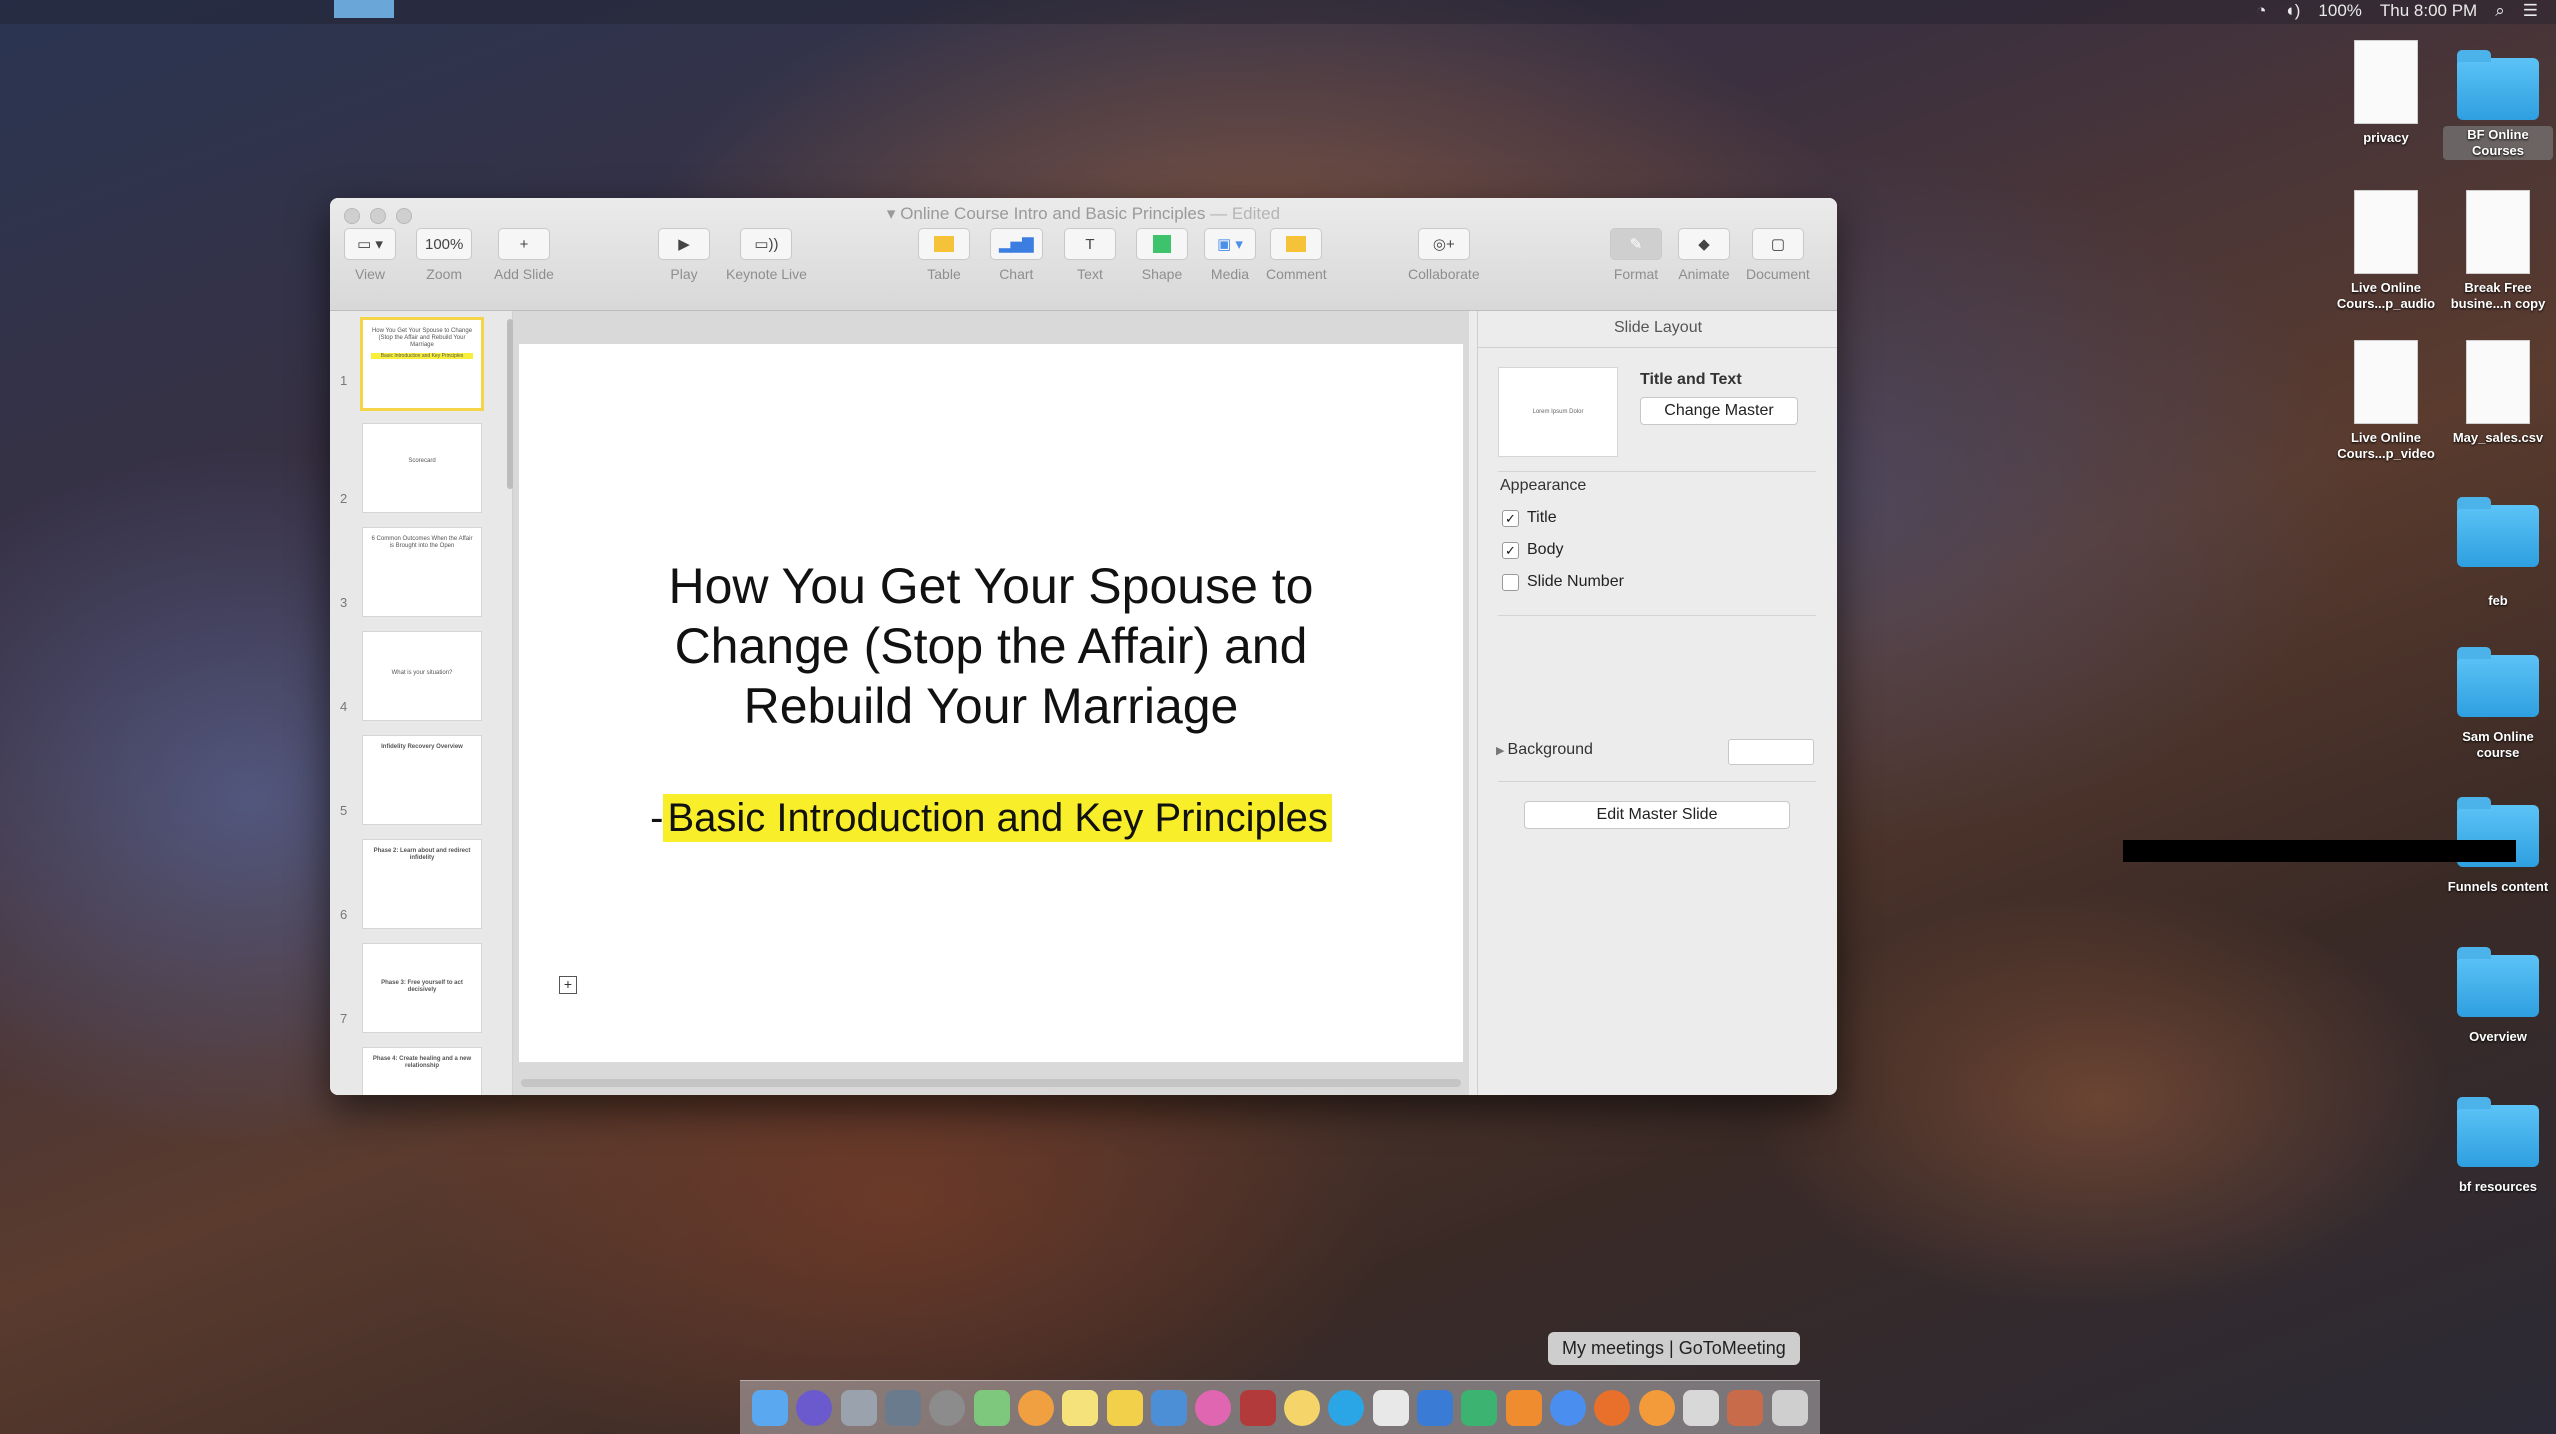 This screenshot has width=2556, height=1434. Describe the element at coordinates (1016, 244) in the screenshot. I see `chart-icon: ▂▅▇` at that location.